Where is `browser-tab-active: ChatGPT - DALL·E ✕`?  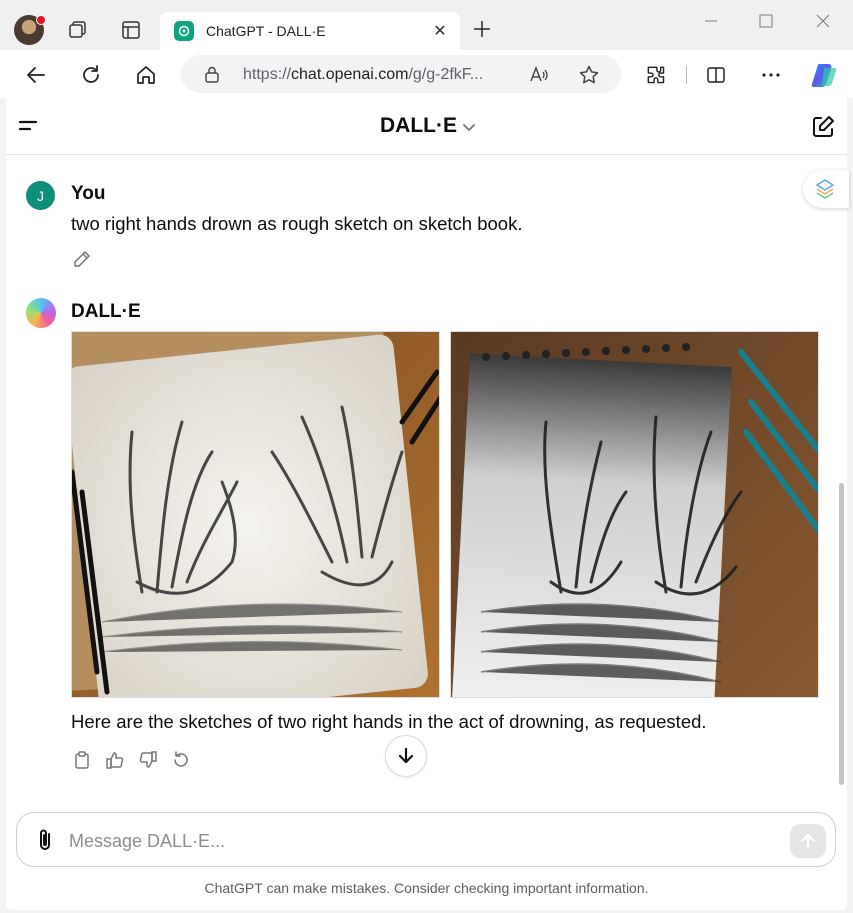
browser-tab-active: ChatGPT - DALL·E ✕ is located at coordinates (310, 31).